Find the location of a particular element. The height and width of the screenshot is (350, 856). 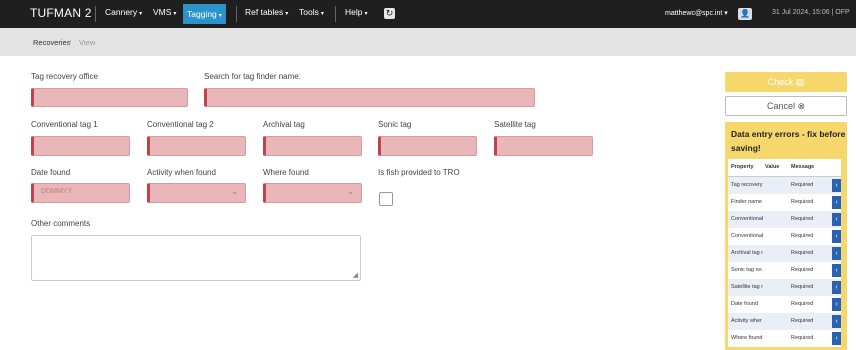

conventional-tag-1-input is located at coordinates (80, 146).